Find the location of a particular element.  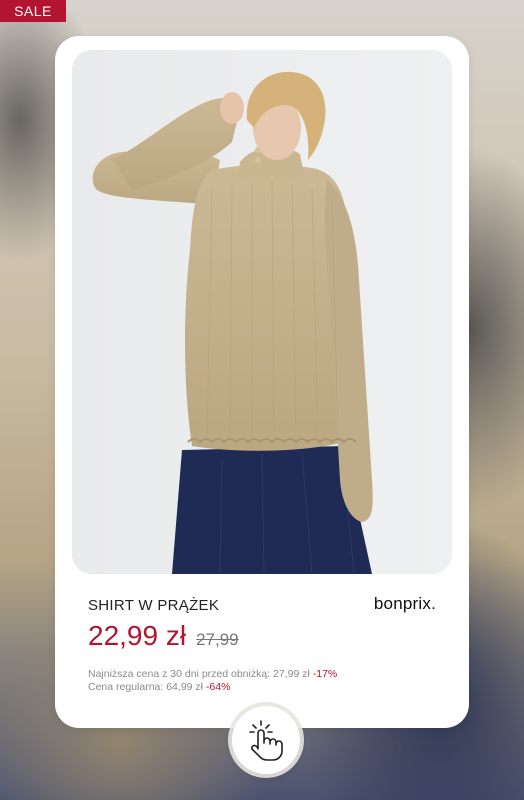

old-price: 27,99 is located at coordinates (217, 639).